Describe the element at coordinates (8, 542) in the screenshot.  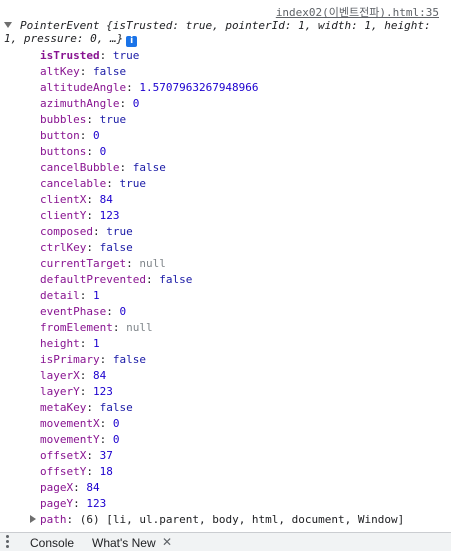
I see `kebab-menu-icon` at that location.